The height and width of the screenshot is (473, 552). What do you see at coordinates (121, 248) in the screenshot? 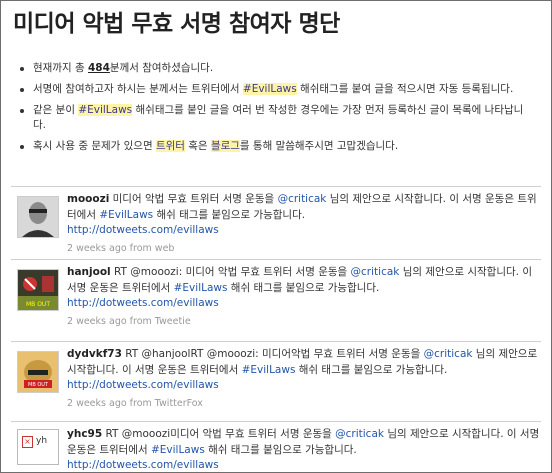
I see `tweet-meta: 2 weeks ago from web` at bounding box center [121, 248].